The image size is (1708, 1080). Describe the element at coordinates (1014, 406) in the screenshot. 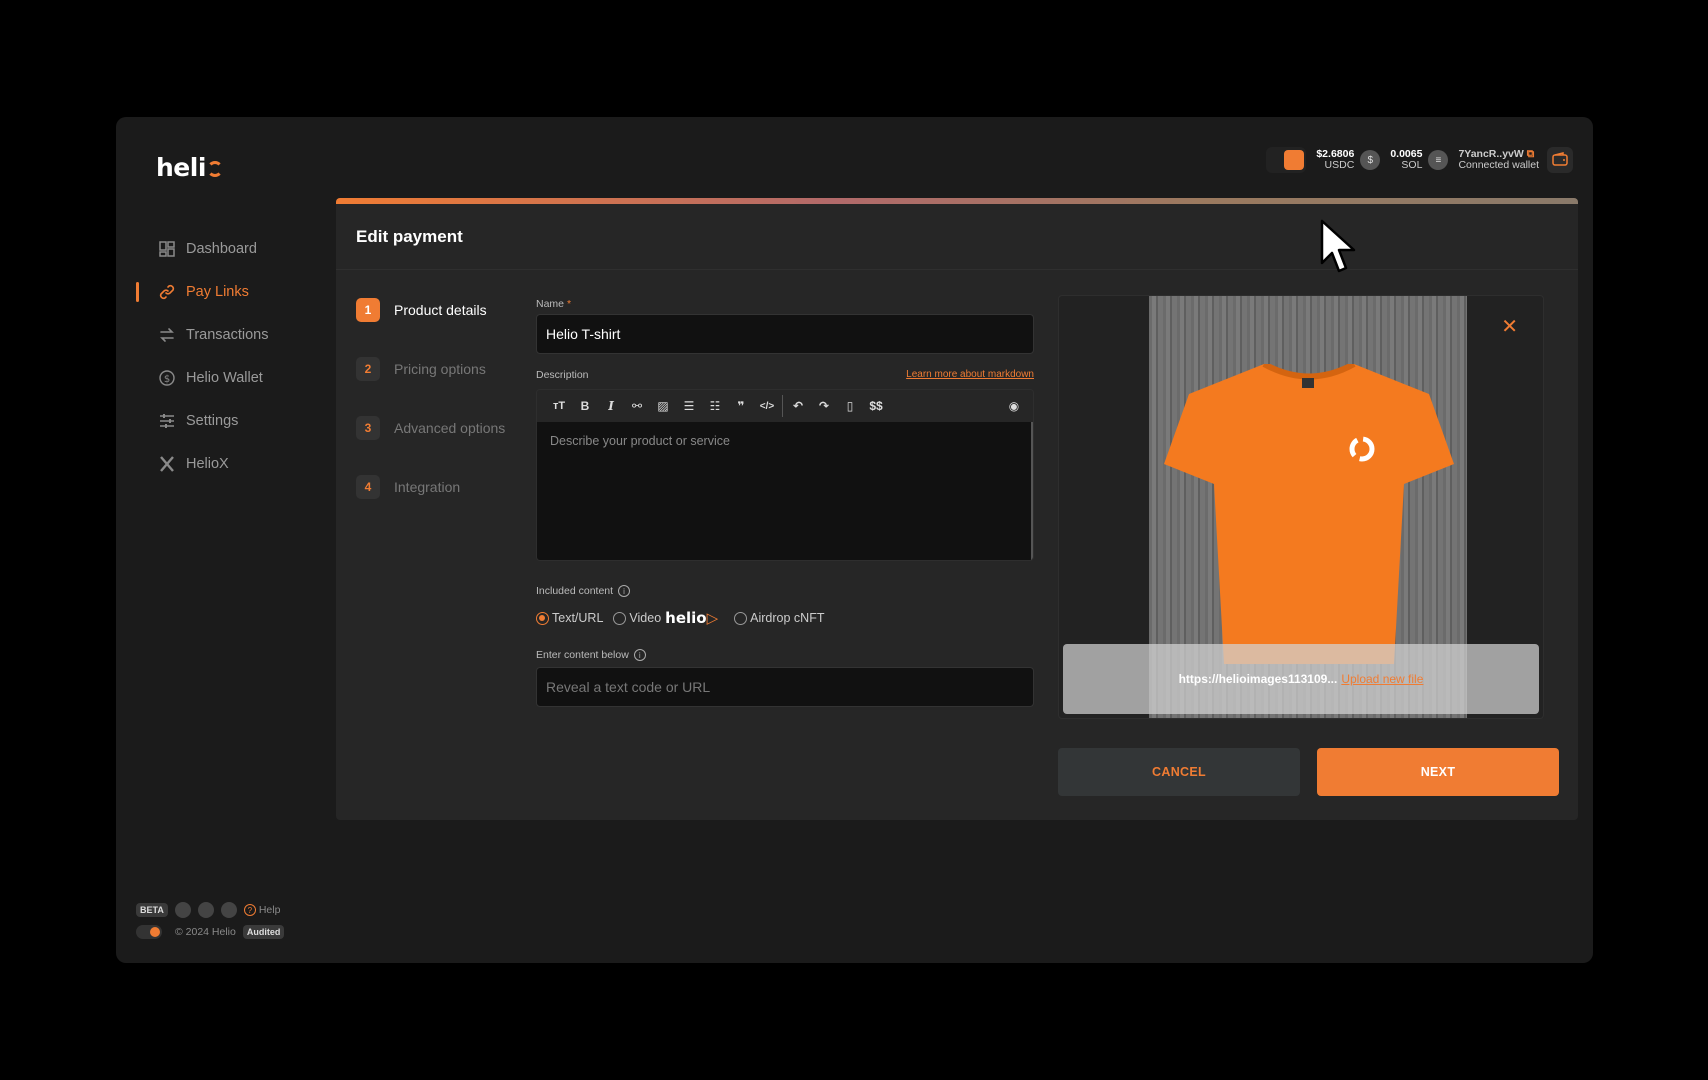

I see `preview-eye-icon: ◉` at that location.